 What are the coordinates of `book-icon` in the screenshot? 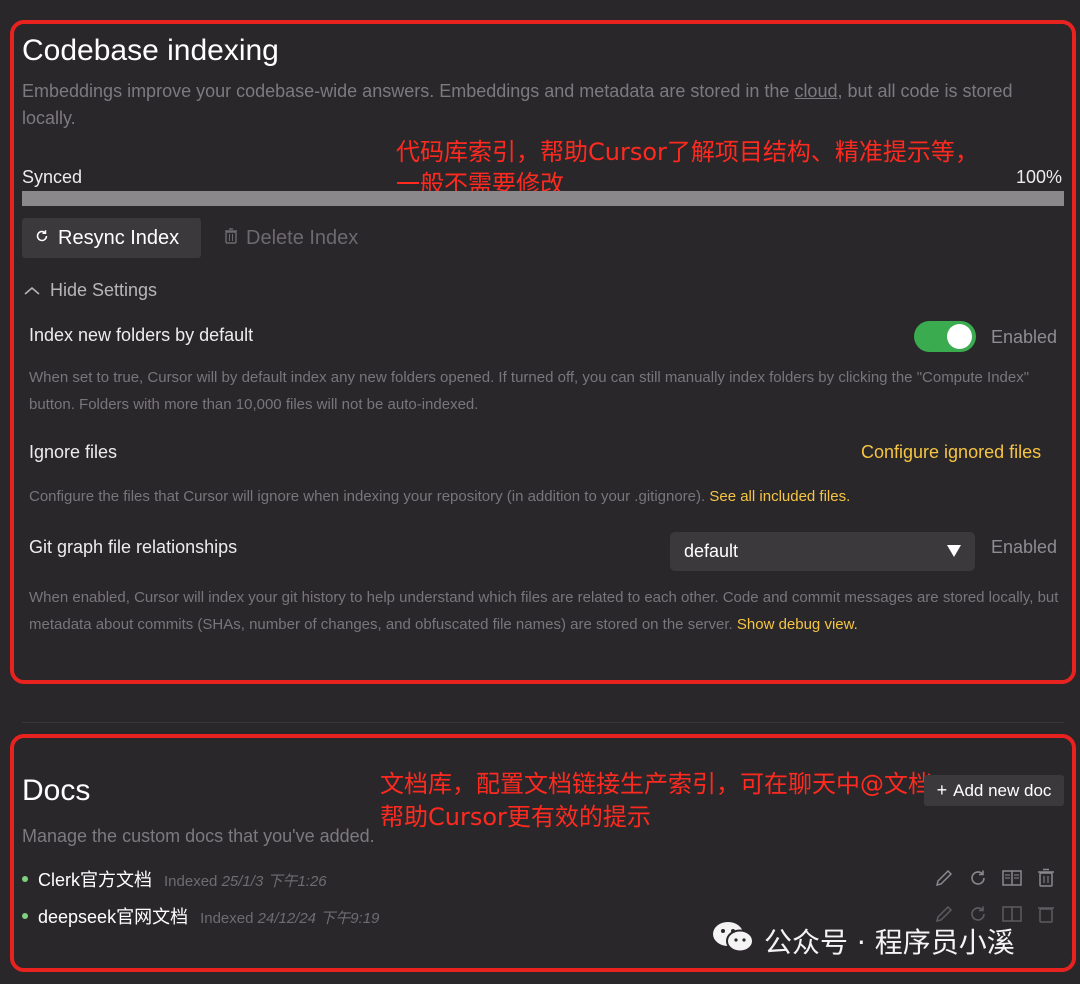 It's located at (1012, 878).